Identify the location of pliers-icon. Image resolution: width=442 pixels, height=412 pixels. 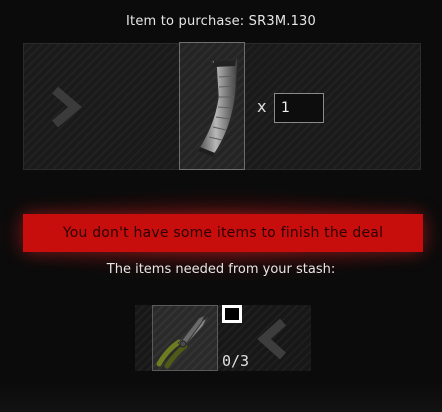
(182, 341).